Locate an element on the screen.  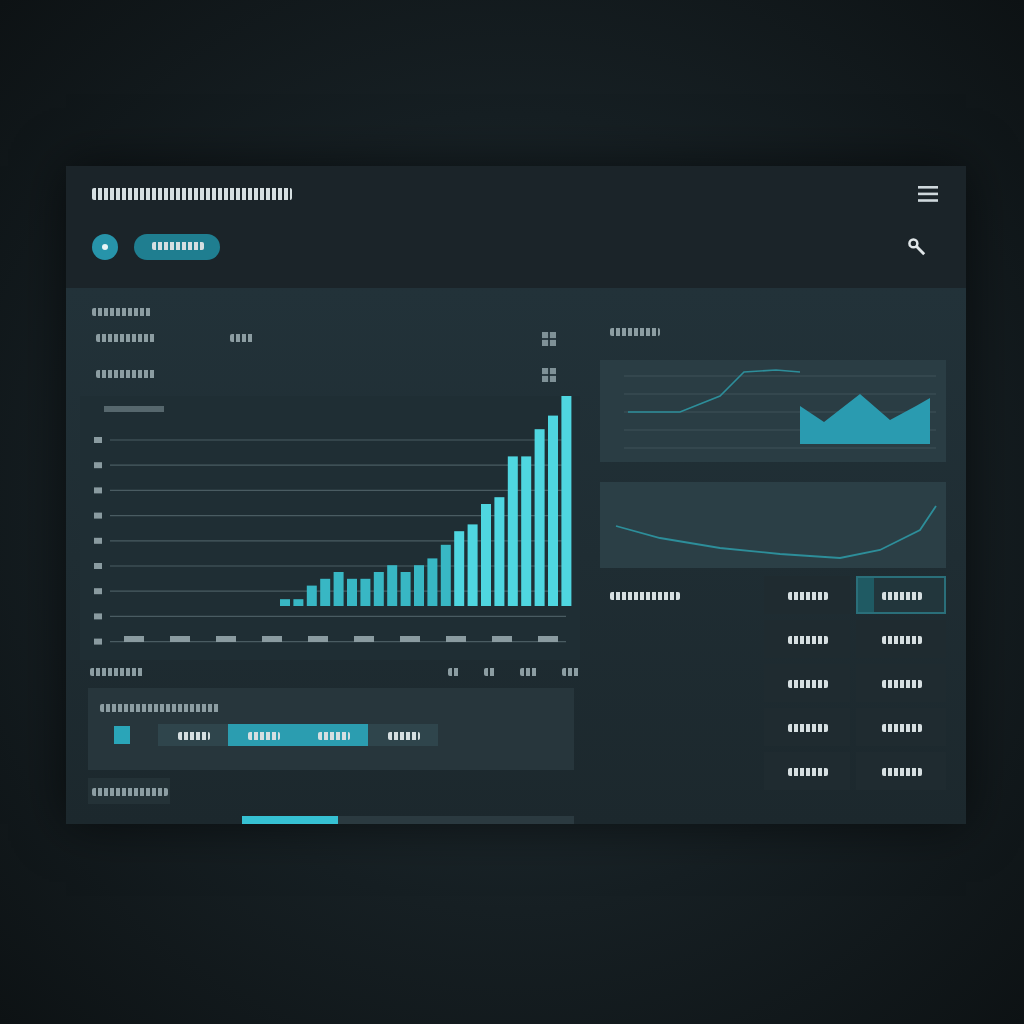
menu-icon is located at coordinates (928, 194).